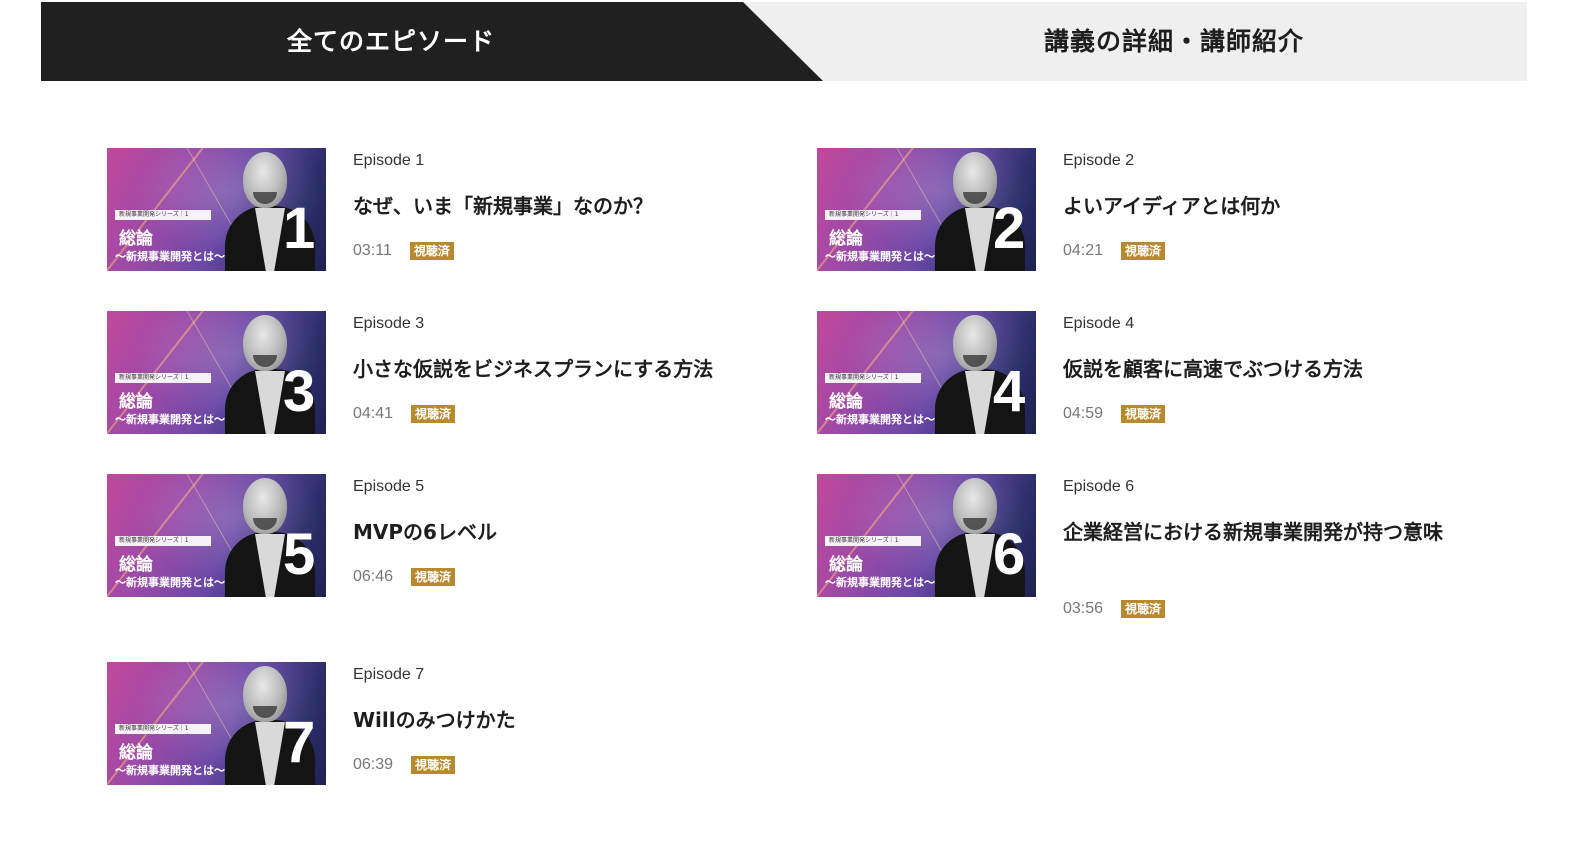 Image resolution: width=1574 pixels, height=846 pixels. Describe the element at coordinates (926, 209) in the screenshot. I see `episode-thumbnail: 新規事業開発シリーズ｜1 総論 〜新規事業開発とは〜 2` at that location.